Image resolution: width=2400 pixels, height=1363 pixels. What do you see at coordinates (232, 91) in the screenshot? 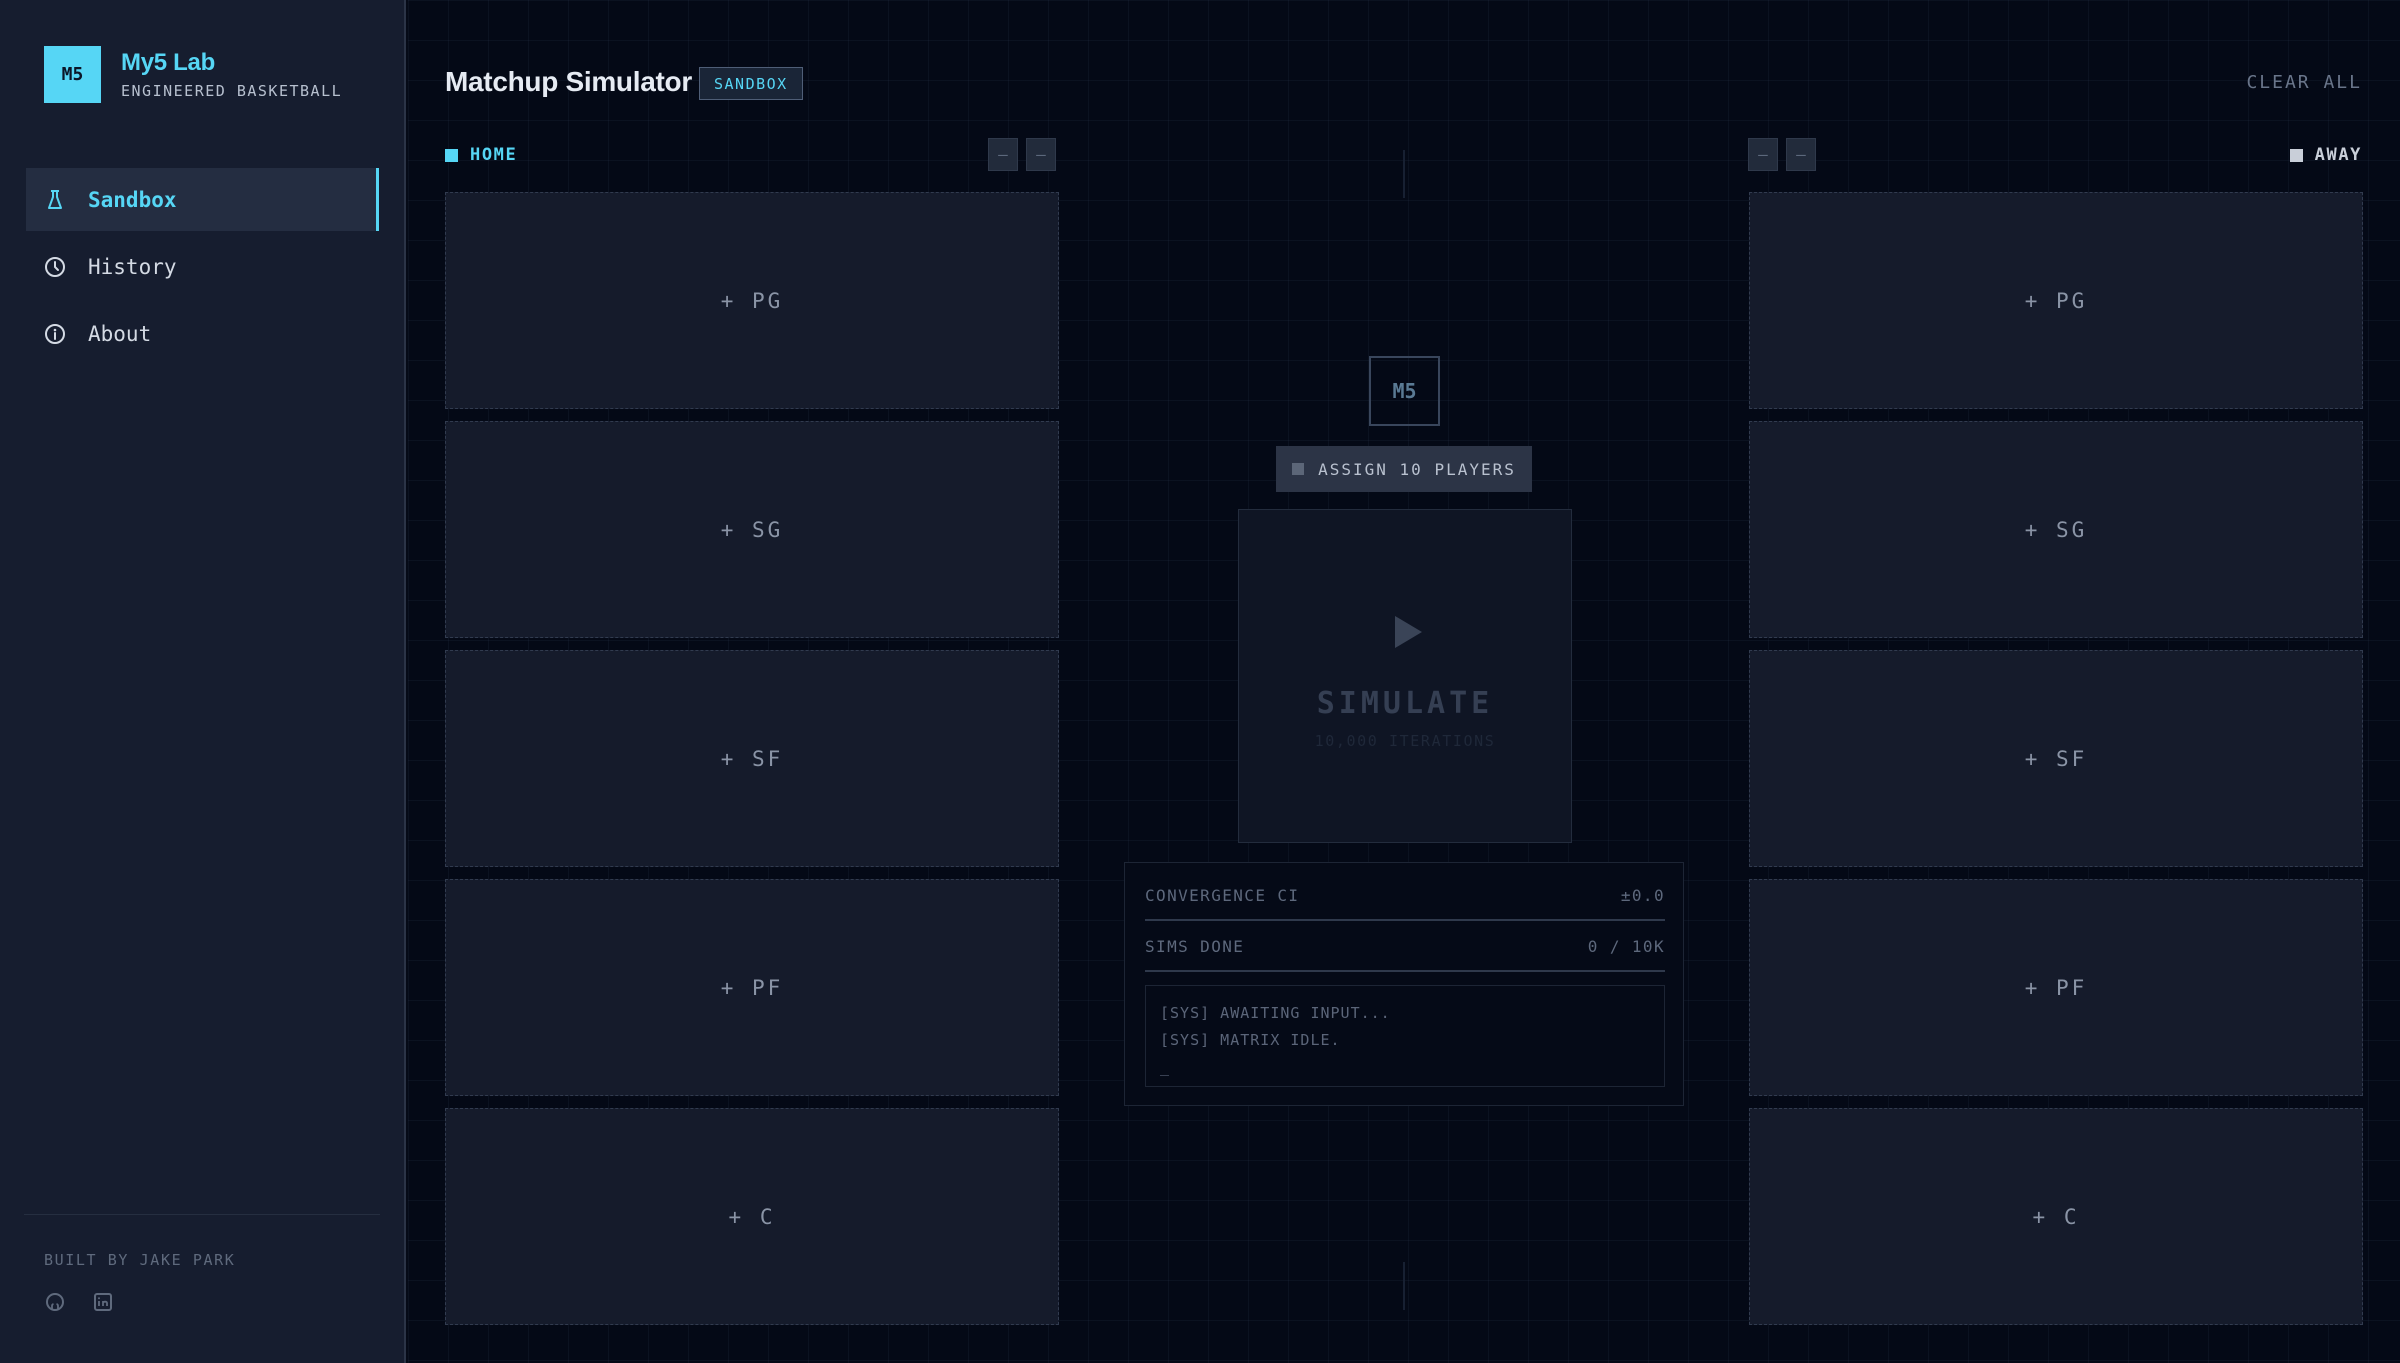
I see `brand-subtitle: ENGINEERED BASKETBALL` at bounding box center [232, 91].